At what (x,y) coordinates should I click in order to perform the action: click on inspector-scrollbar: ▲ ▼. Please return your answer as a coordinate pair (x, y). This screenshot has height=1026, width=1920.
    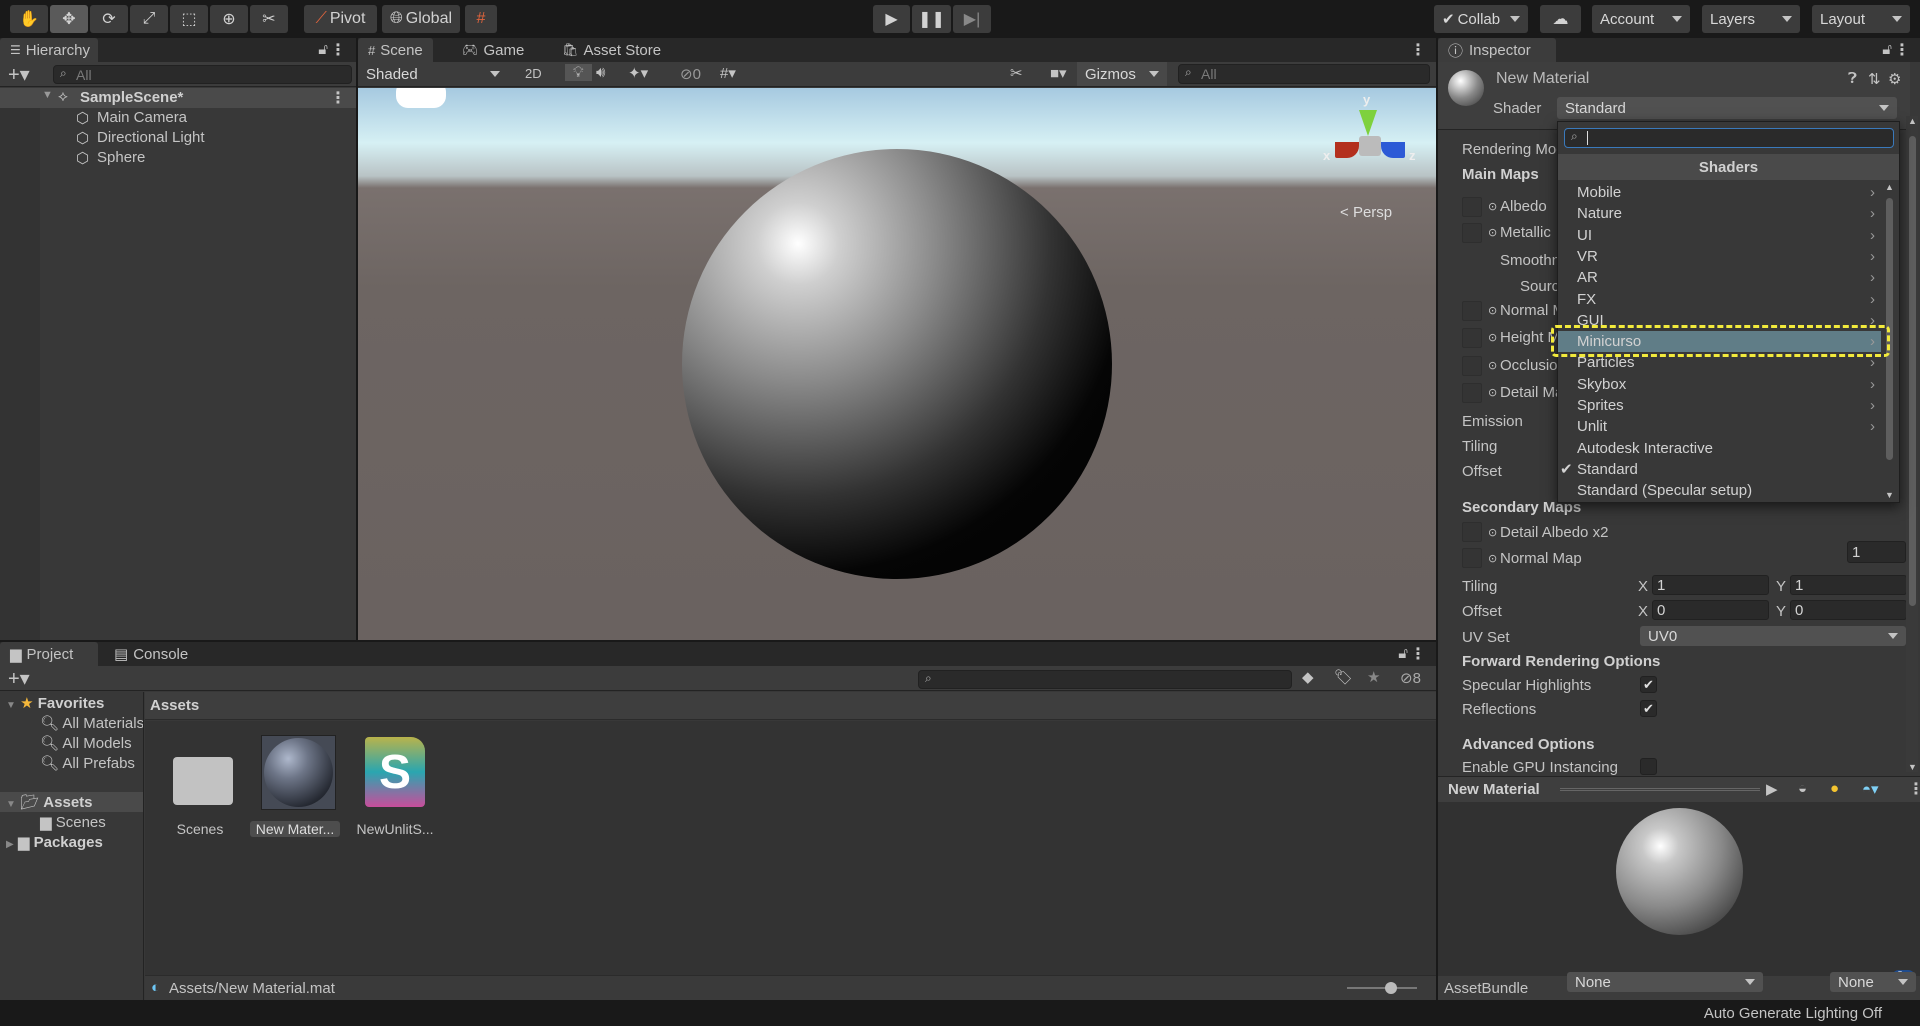
    Looking at the image, I should click on (1912, 444).